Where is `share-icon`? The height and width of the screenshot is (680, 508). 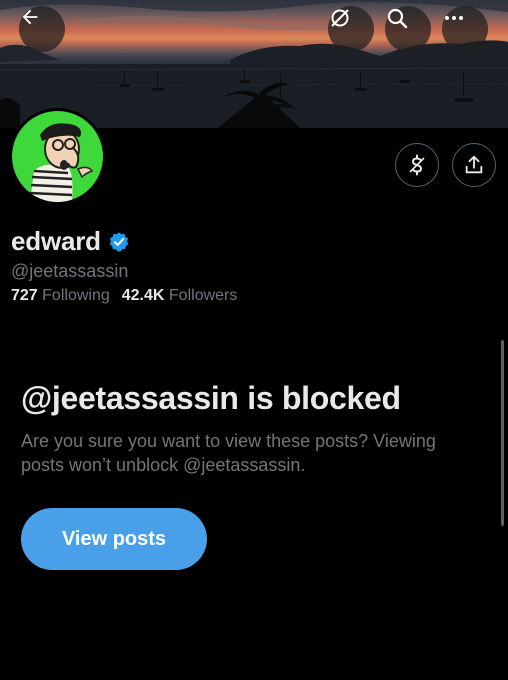
share-icon is located at coordinates (474, 164).